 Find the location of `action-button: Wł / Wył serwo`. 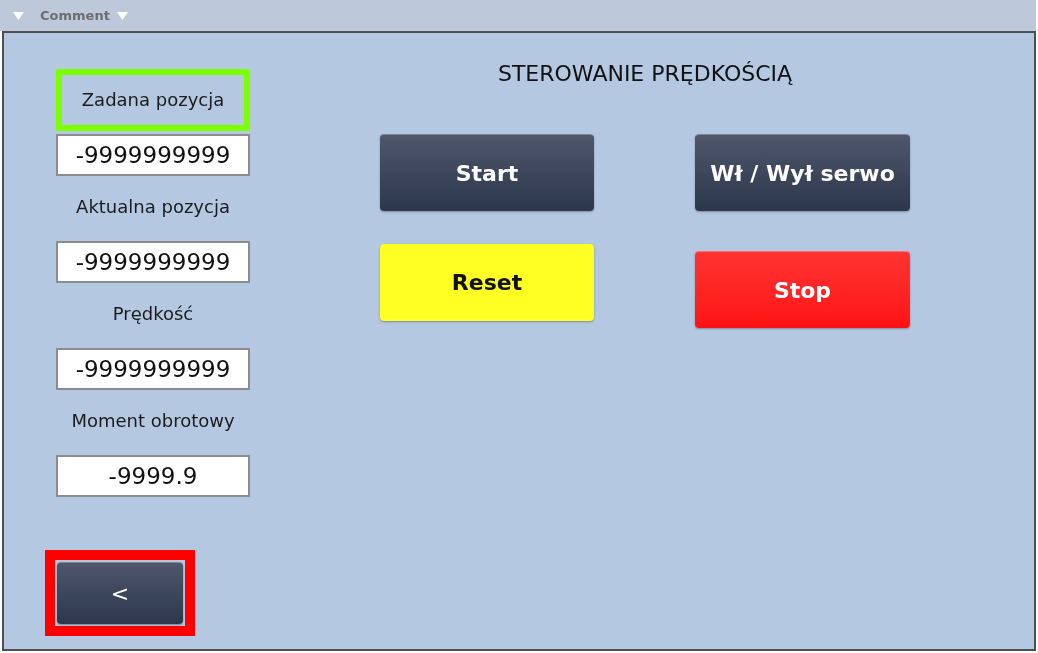

action-button: Wł / Wył serwo is located at coordinates (802, 172).